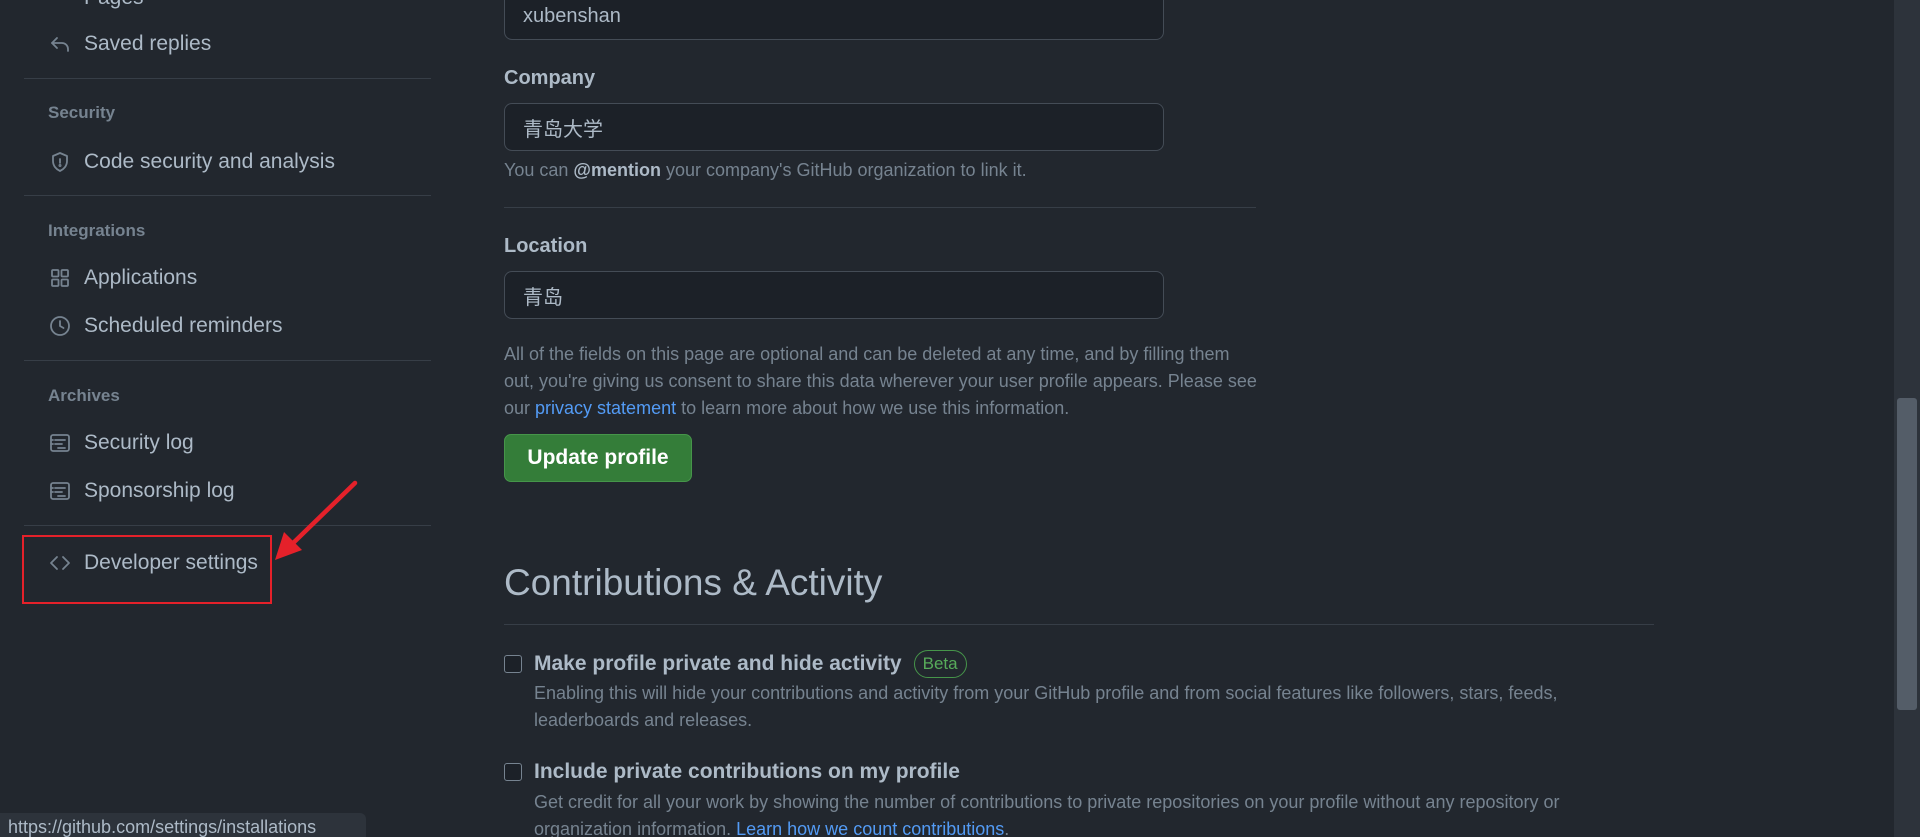  I want to click on contributions-section-title: Contributions & Activity, so click(693, 582).